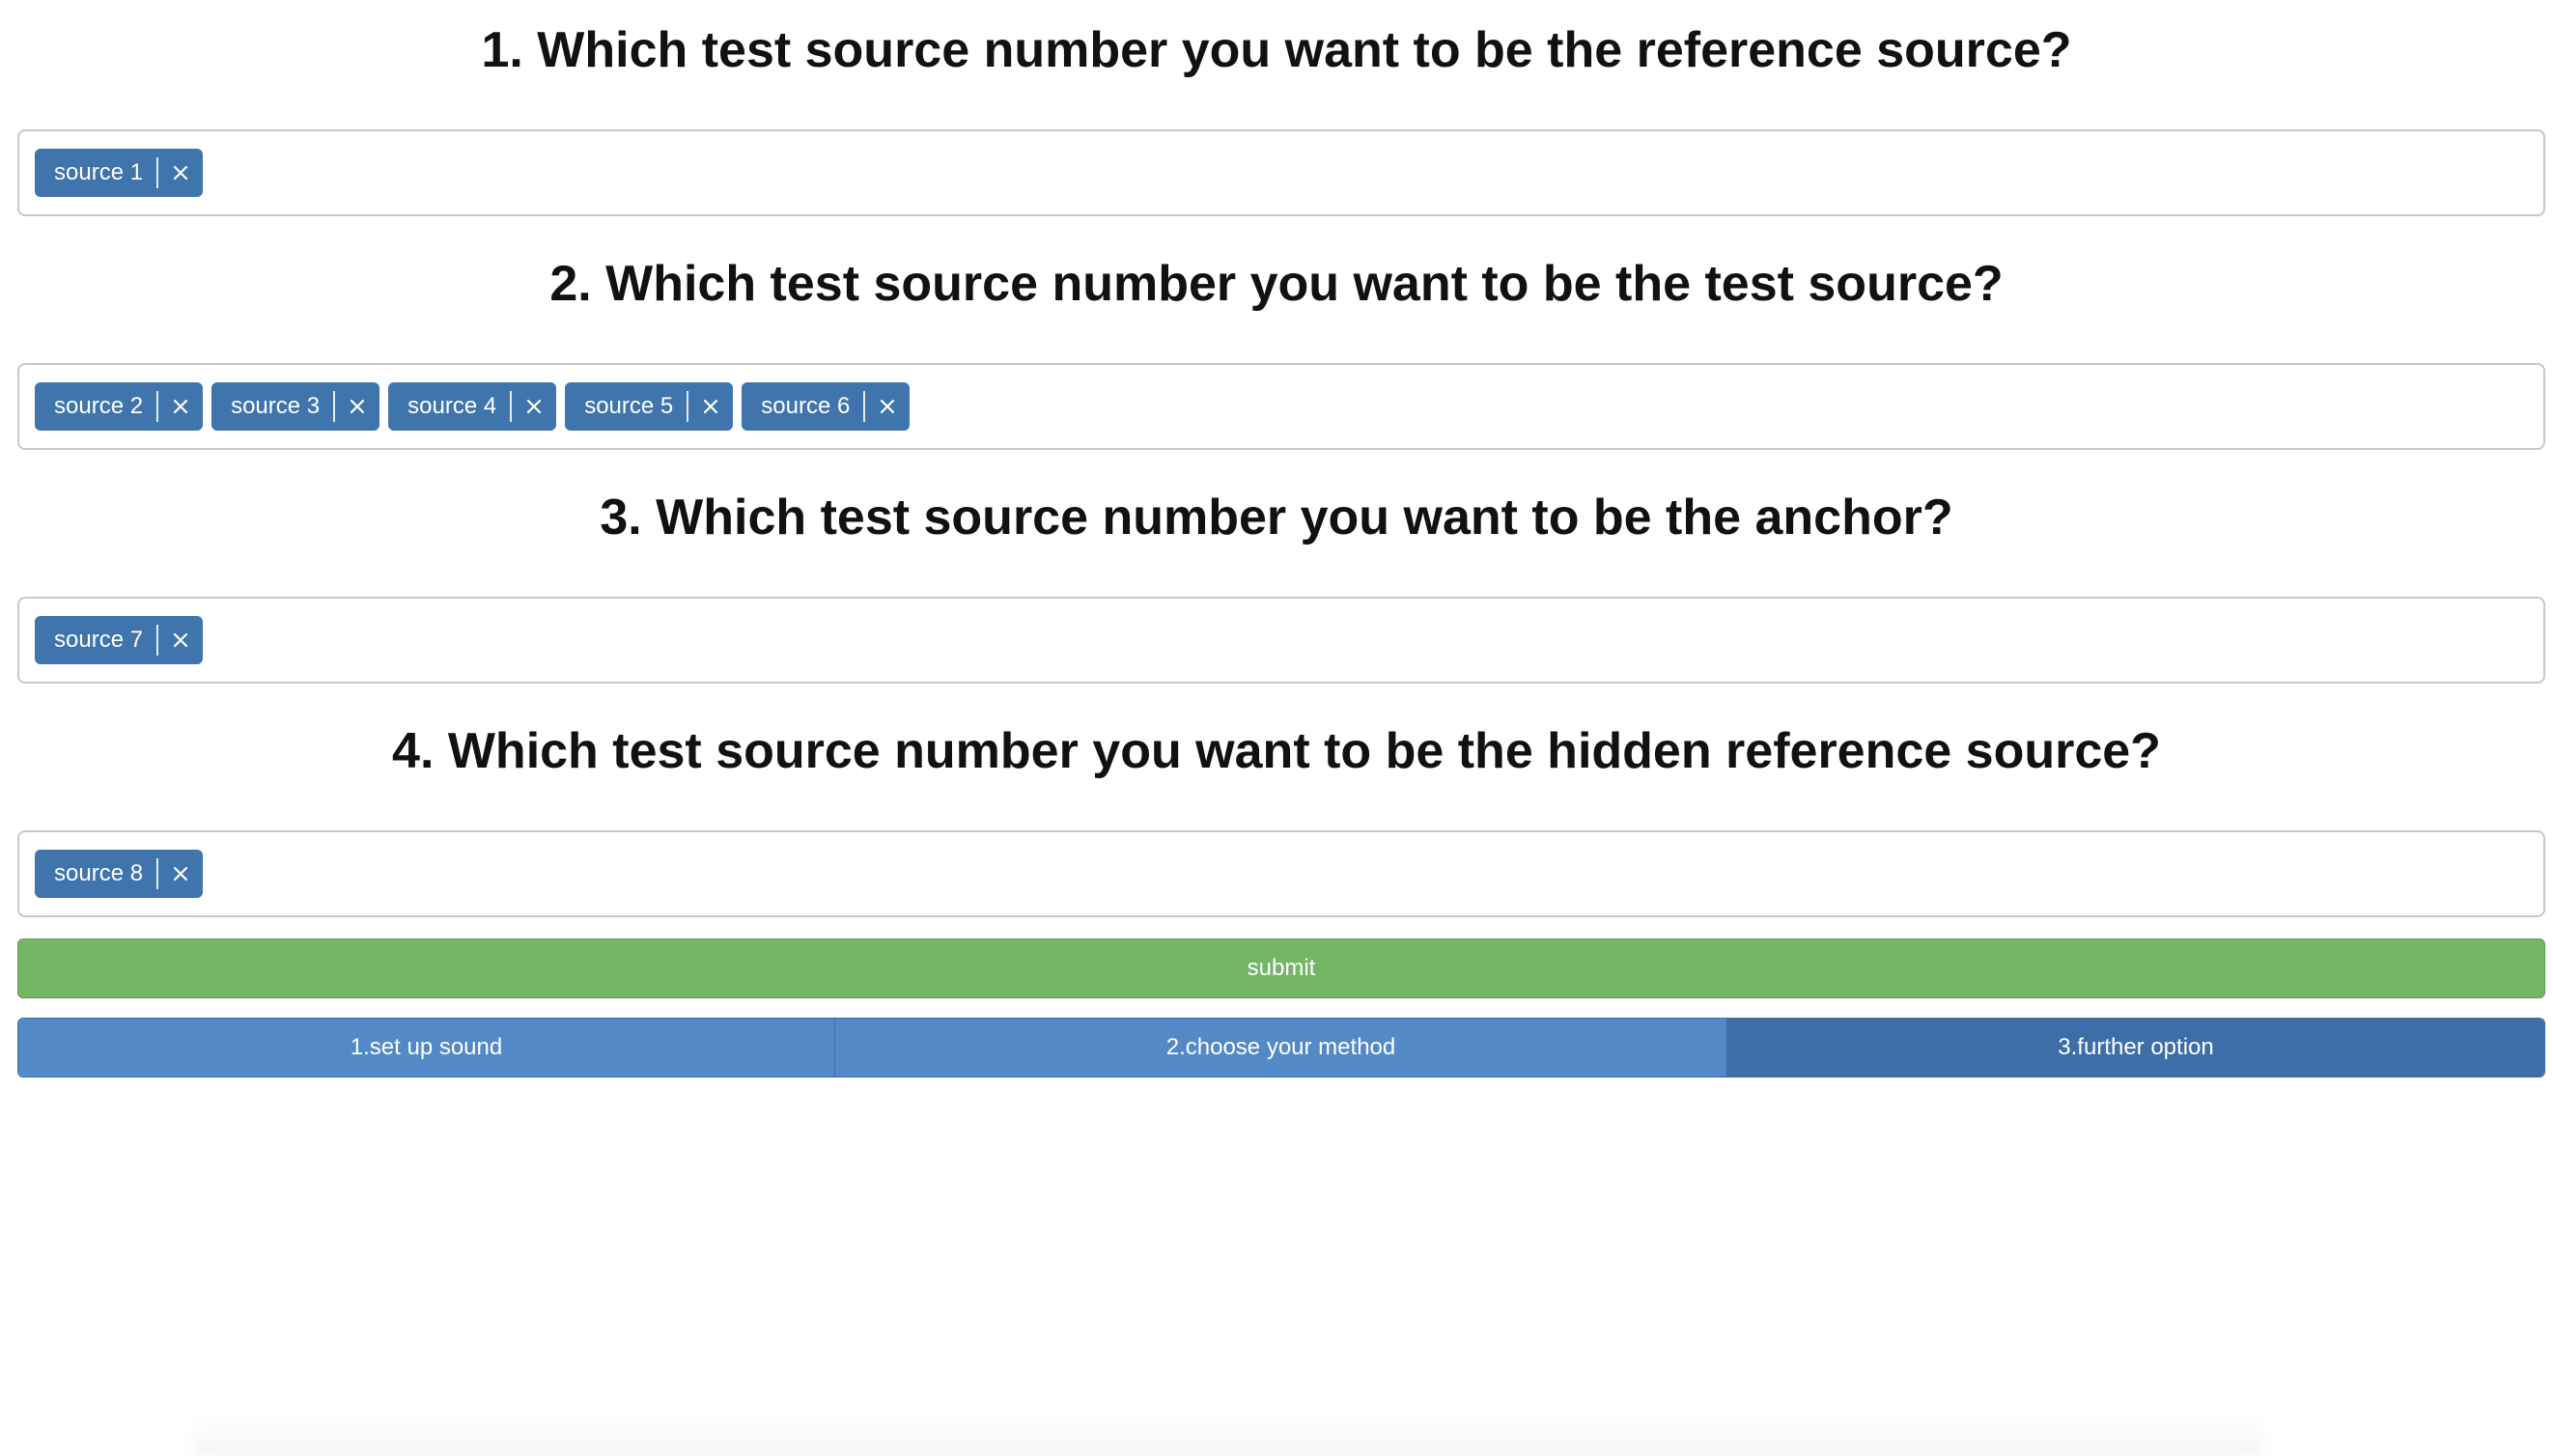 The height and width of the screenshot is (1456, 2553). I want to click on tag-label: source 2, so click(99, 406).